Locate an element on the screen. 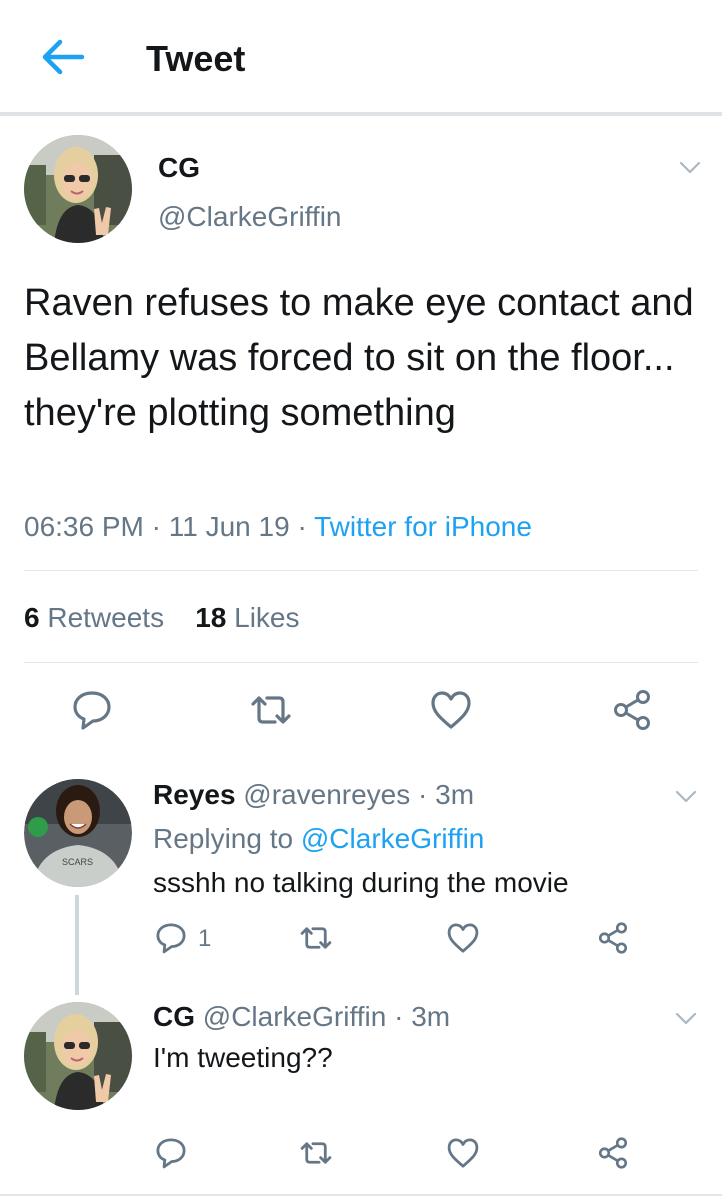 Image resolution: width=722 pixels, height=1200 pixels. author-name: CG is located at coordinates (179, 168).